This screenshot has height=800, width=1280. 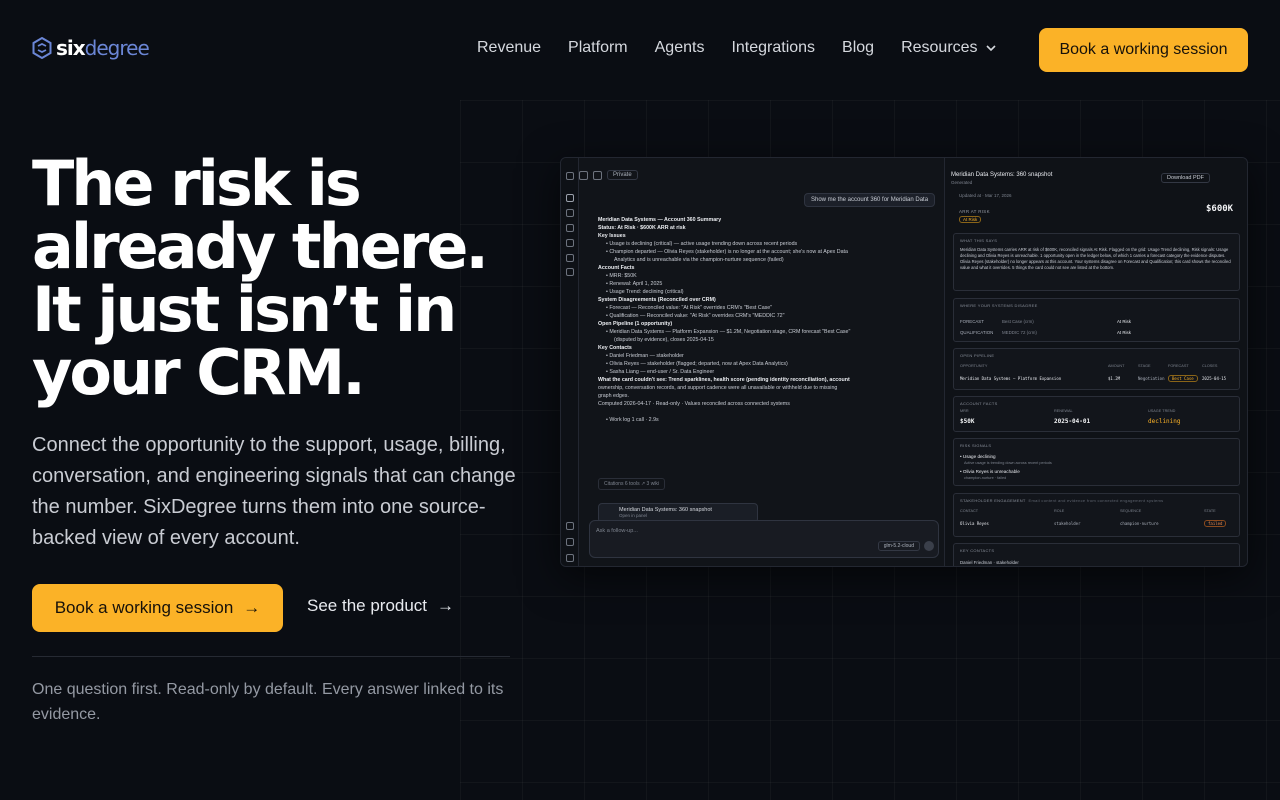 What do you see at coordinates (985, 478) in the screenshot?
I see `risk-detail: champion-nurture · failed` at bounding box center [985, 478].